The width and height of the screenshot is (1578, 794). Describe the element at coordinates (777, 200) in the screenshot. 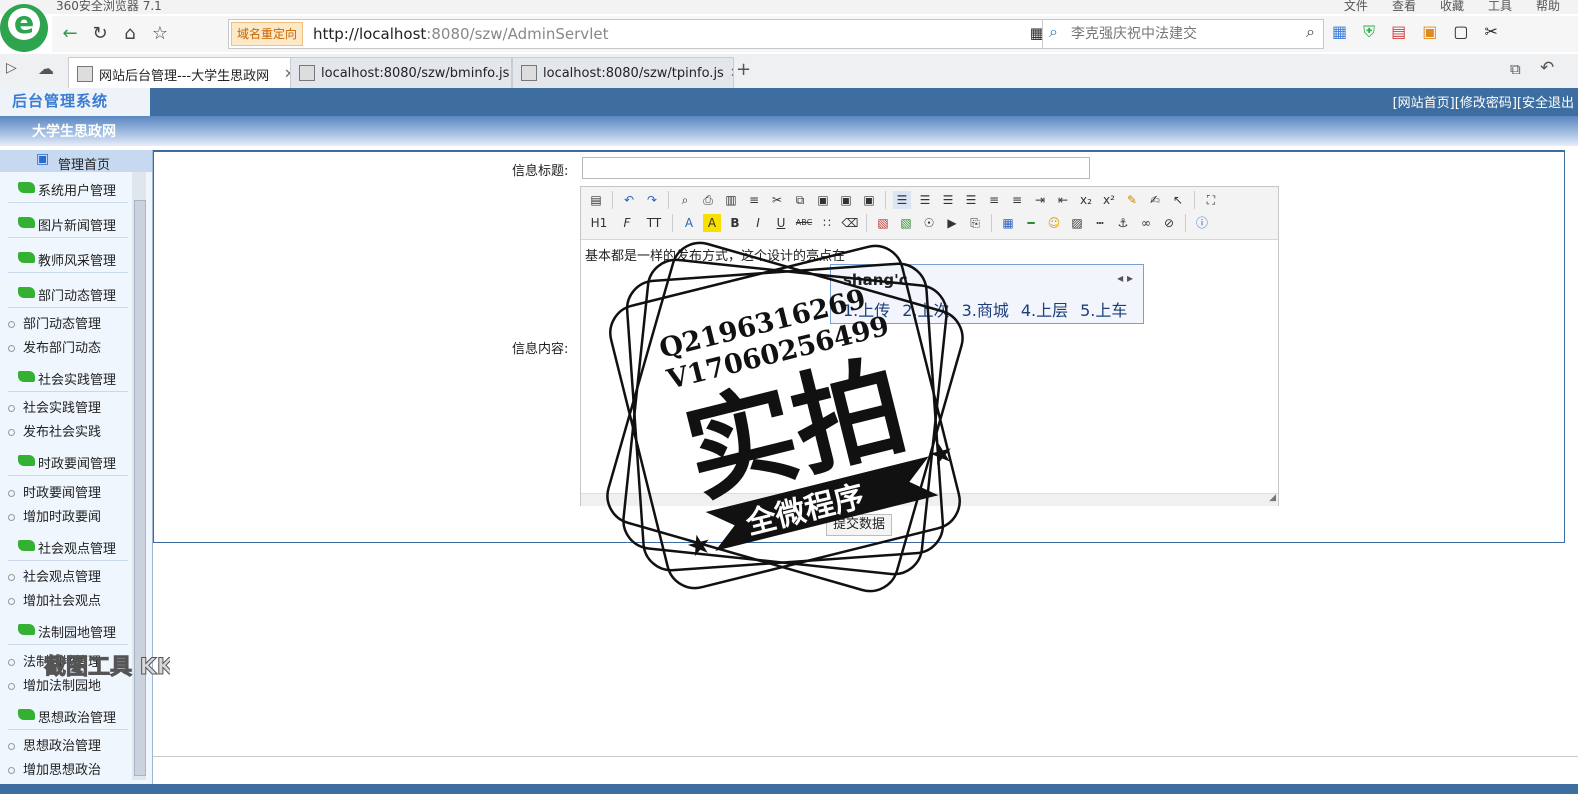

I see `cut-icon: ✂` at that location.